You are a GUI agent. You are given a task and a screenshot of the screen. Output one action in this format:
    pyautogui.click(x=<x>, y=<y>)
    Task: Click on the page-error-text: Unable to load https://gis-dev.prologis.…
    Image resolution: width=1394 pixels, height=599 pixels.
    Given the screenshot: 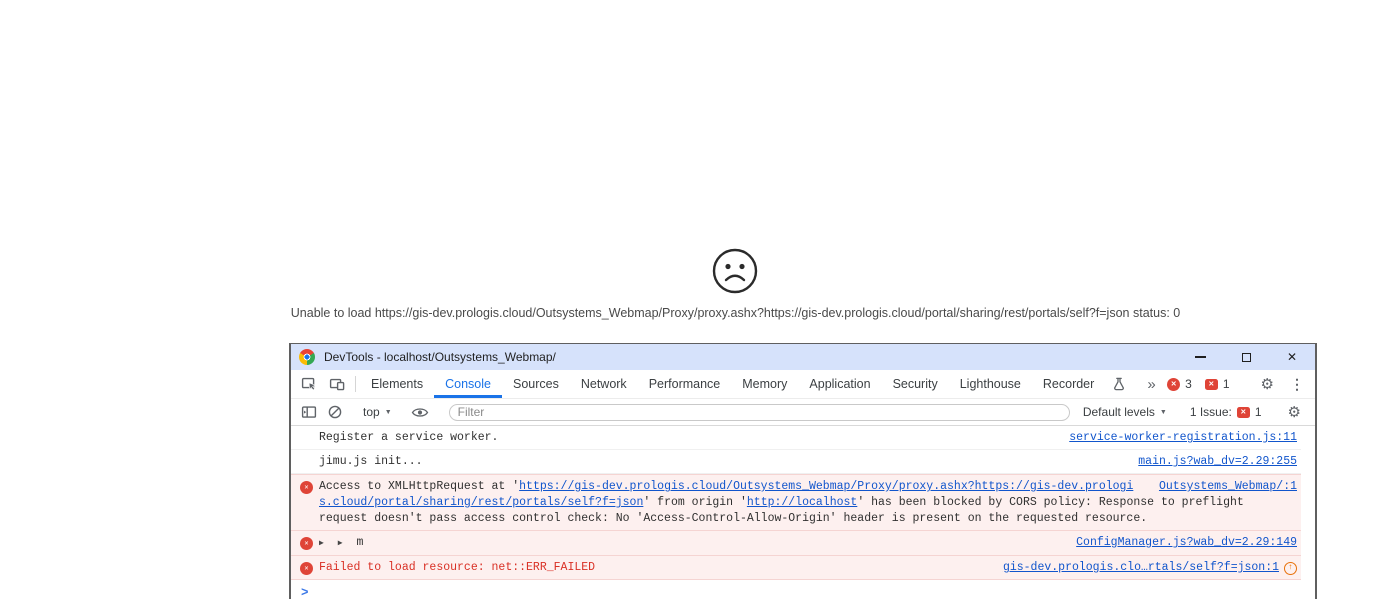 What is the action you would take?
    pyautogui.click(x=735, y=313)
    